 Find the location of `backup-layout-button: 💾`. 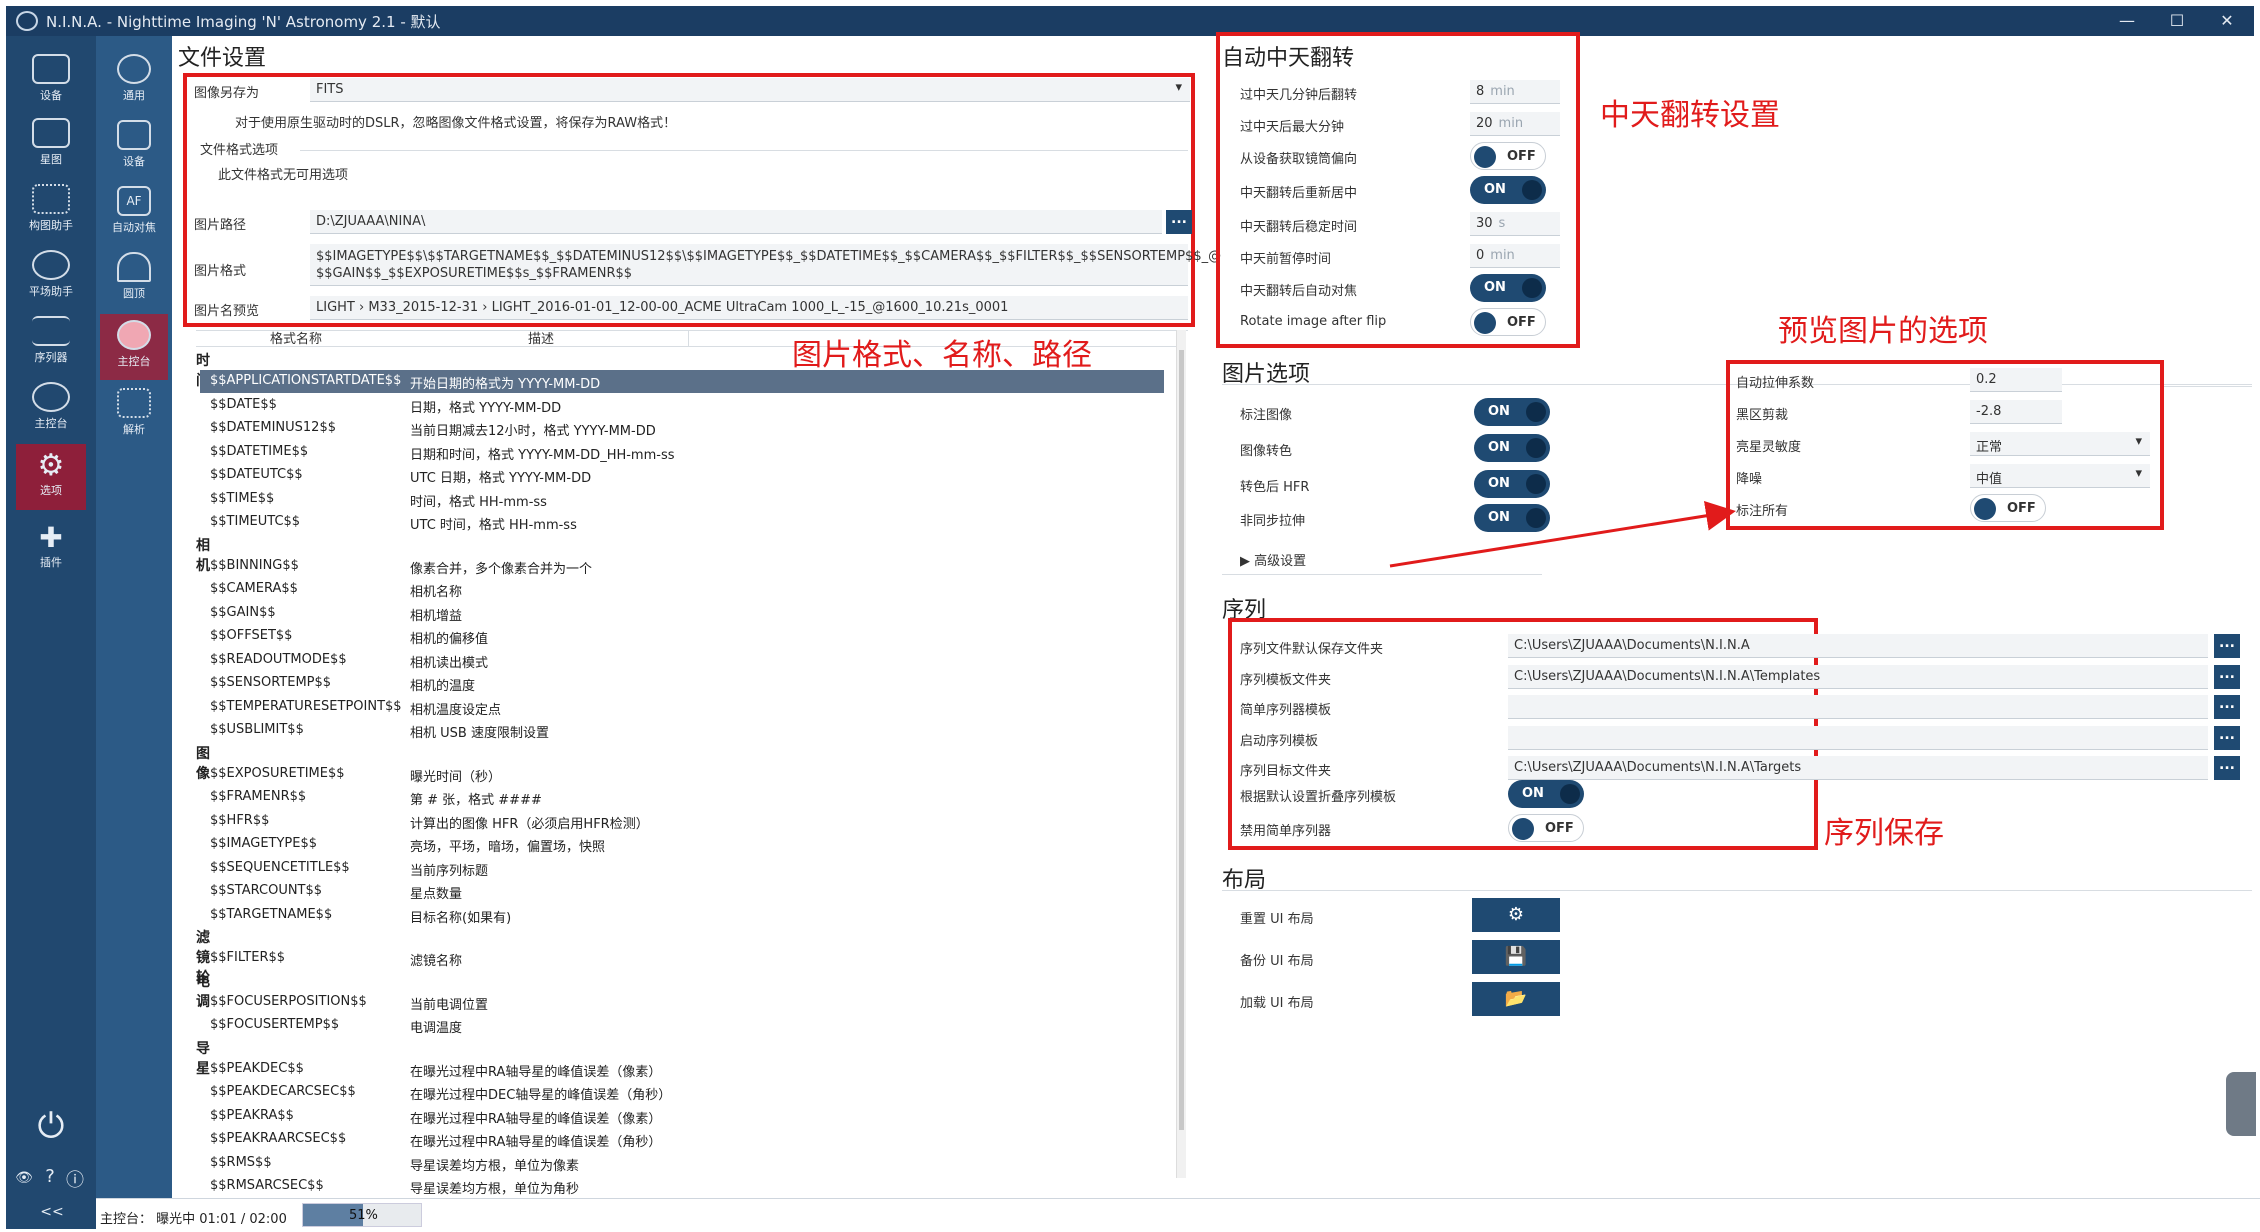

backup-layout-button: 💾 is located at coordinates (1516, 957).